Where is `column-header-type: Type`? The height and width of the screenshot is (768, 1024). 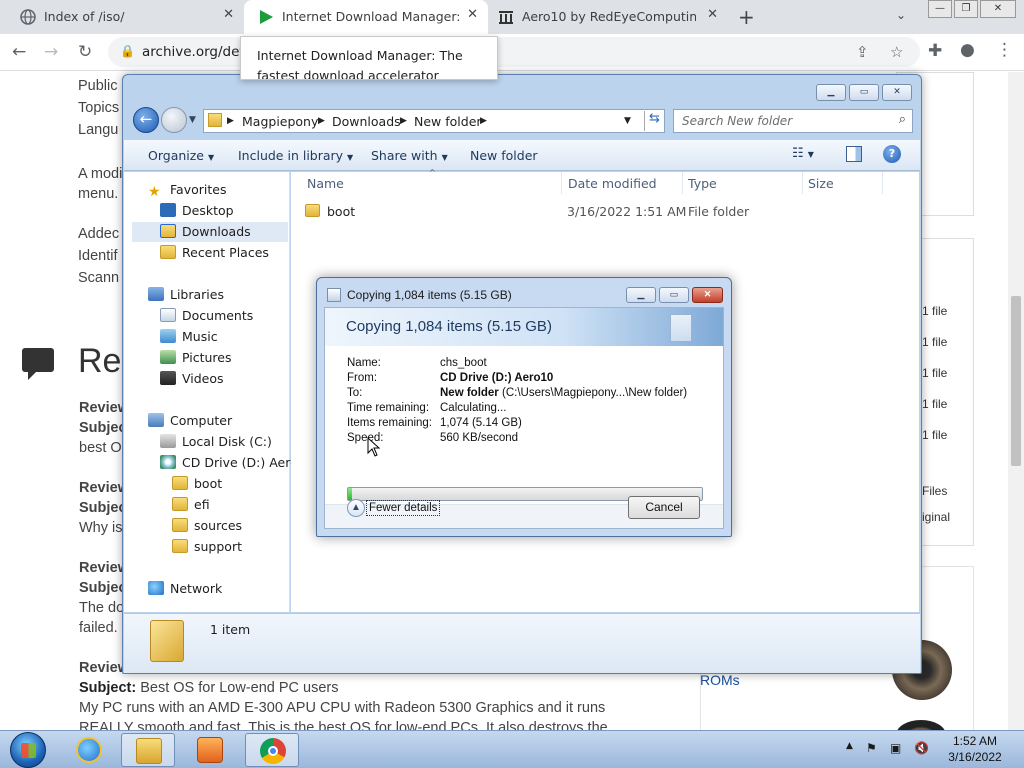
column-header-type: Type is located at coordinates (702, 183).